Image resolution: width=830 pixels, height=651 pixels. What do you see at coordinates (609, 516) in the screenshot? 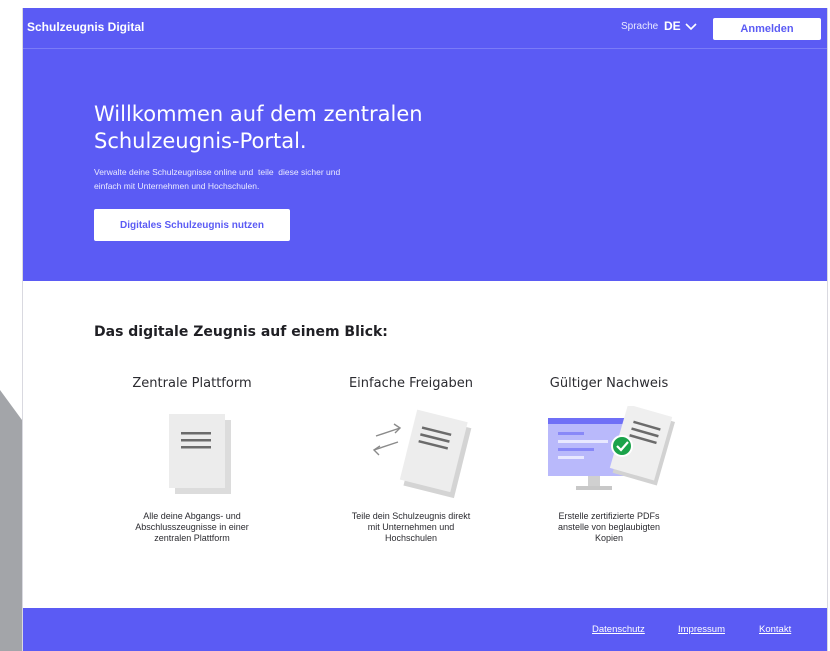
I see `feature-desc-line: Erstelle zertifizierte PDFs` at bounding box center [609, 516].